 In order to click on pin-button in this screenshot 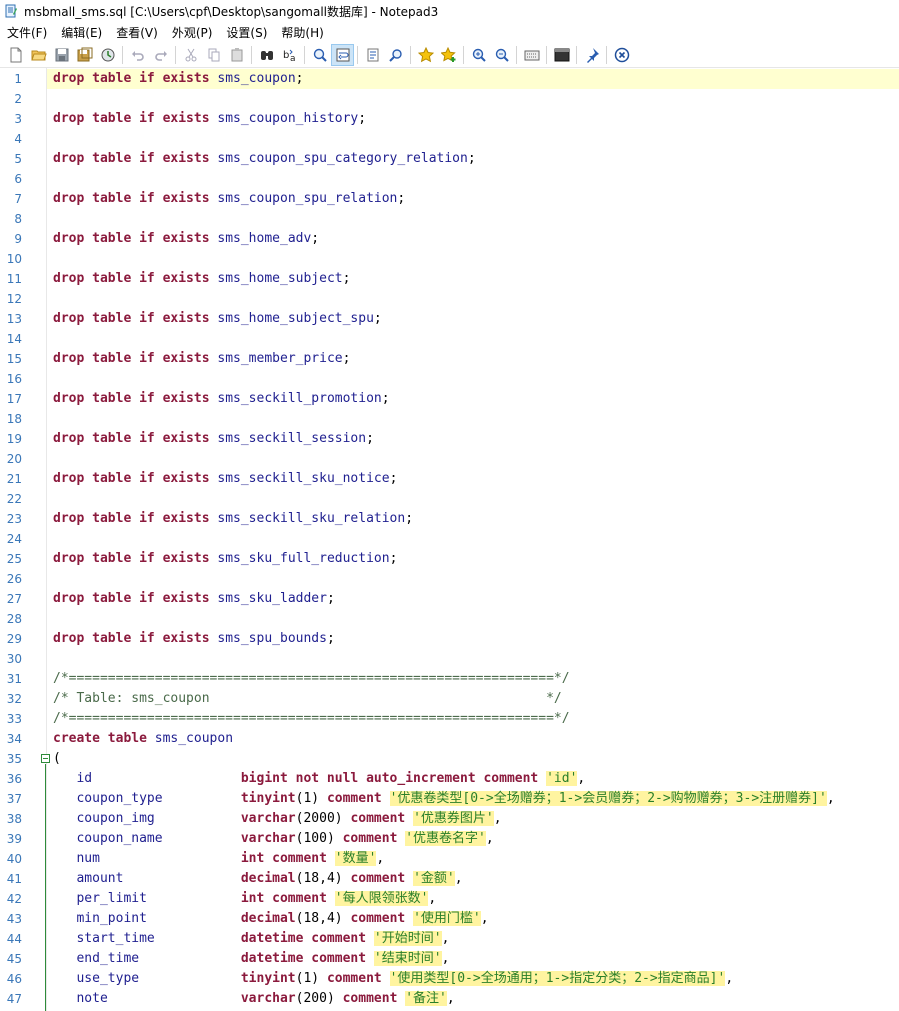, I will do `click(591, 55)`.